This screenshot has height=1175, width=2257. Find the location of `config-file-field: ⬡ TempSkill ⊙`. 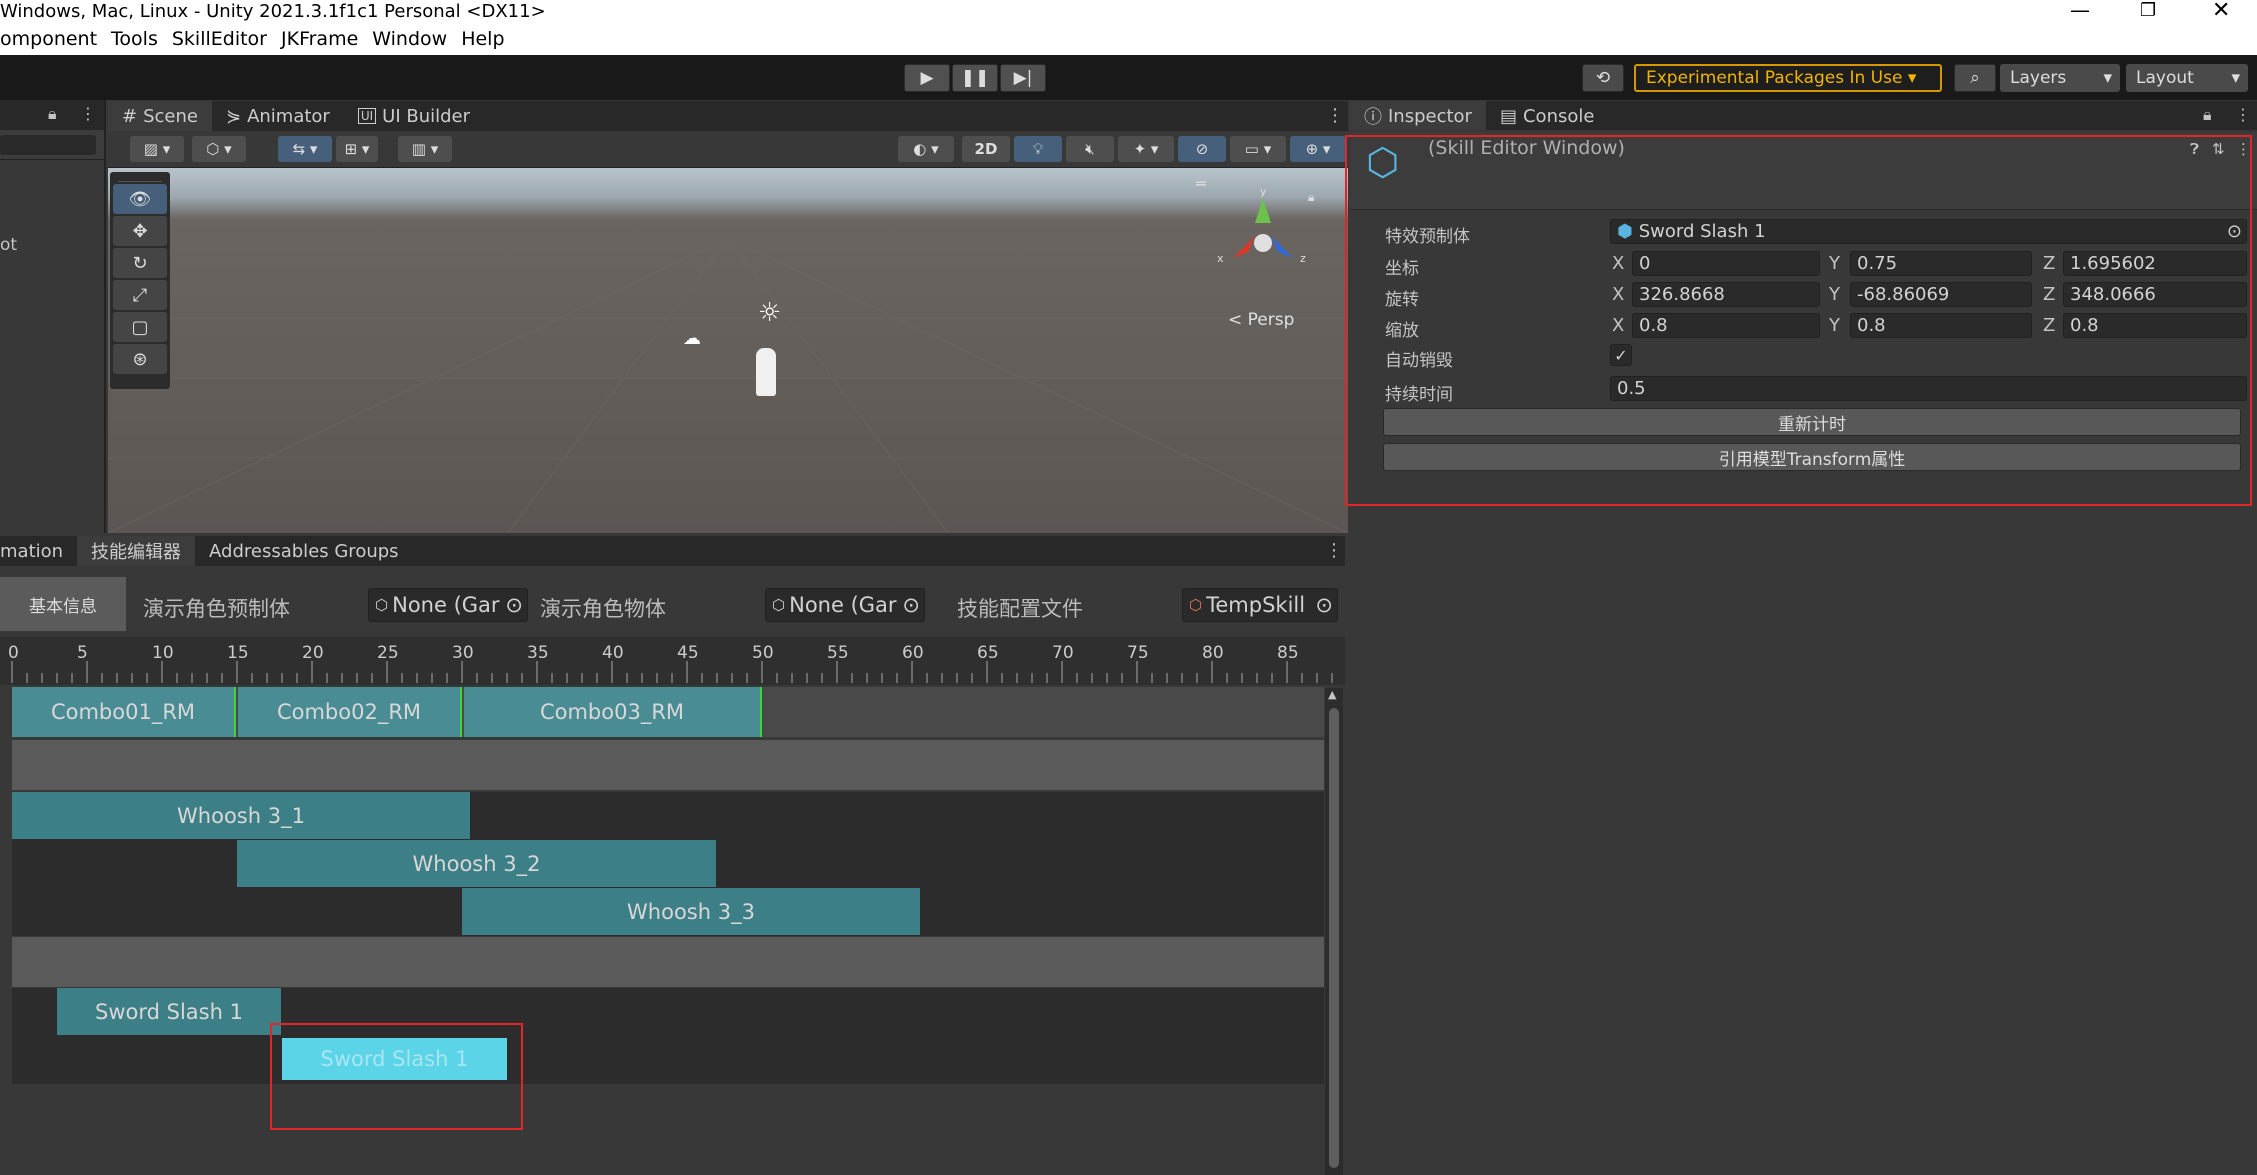

config-file-field: ⬡ TempSkill ⊙ is located at coordinates (1260, 605).